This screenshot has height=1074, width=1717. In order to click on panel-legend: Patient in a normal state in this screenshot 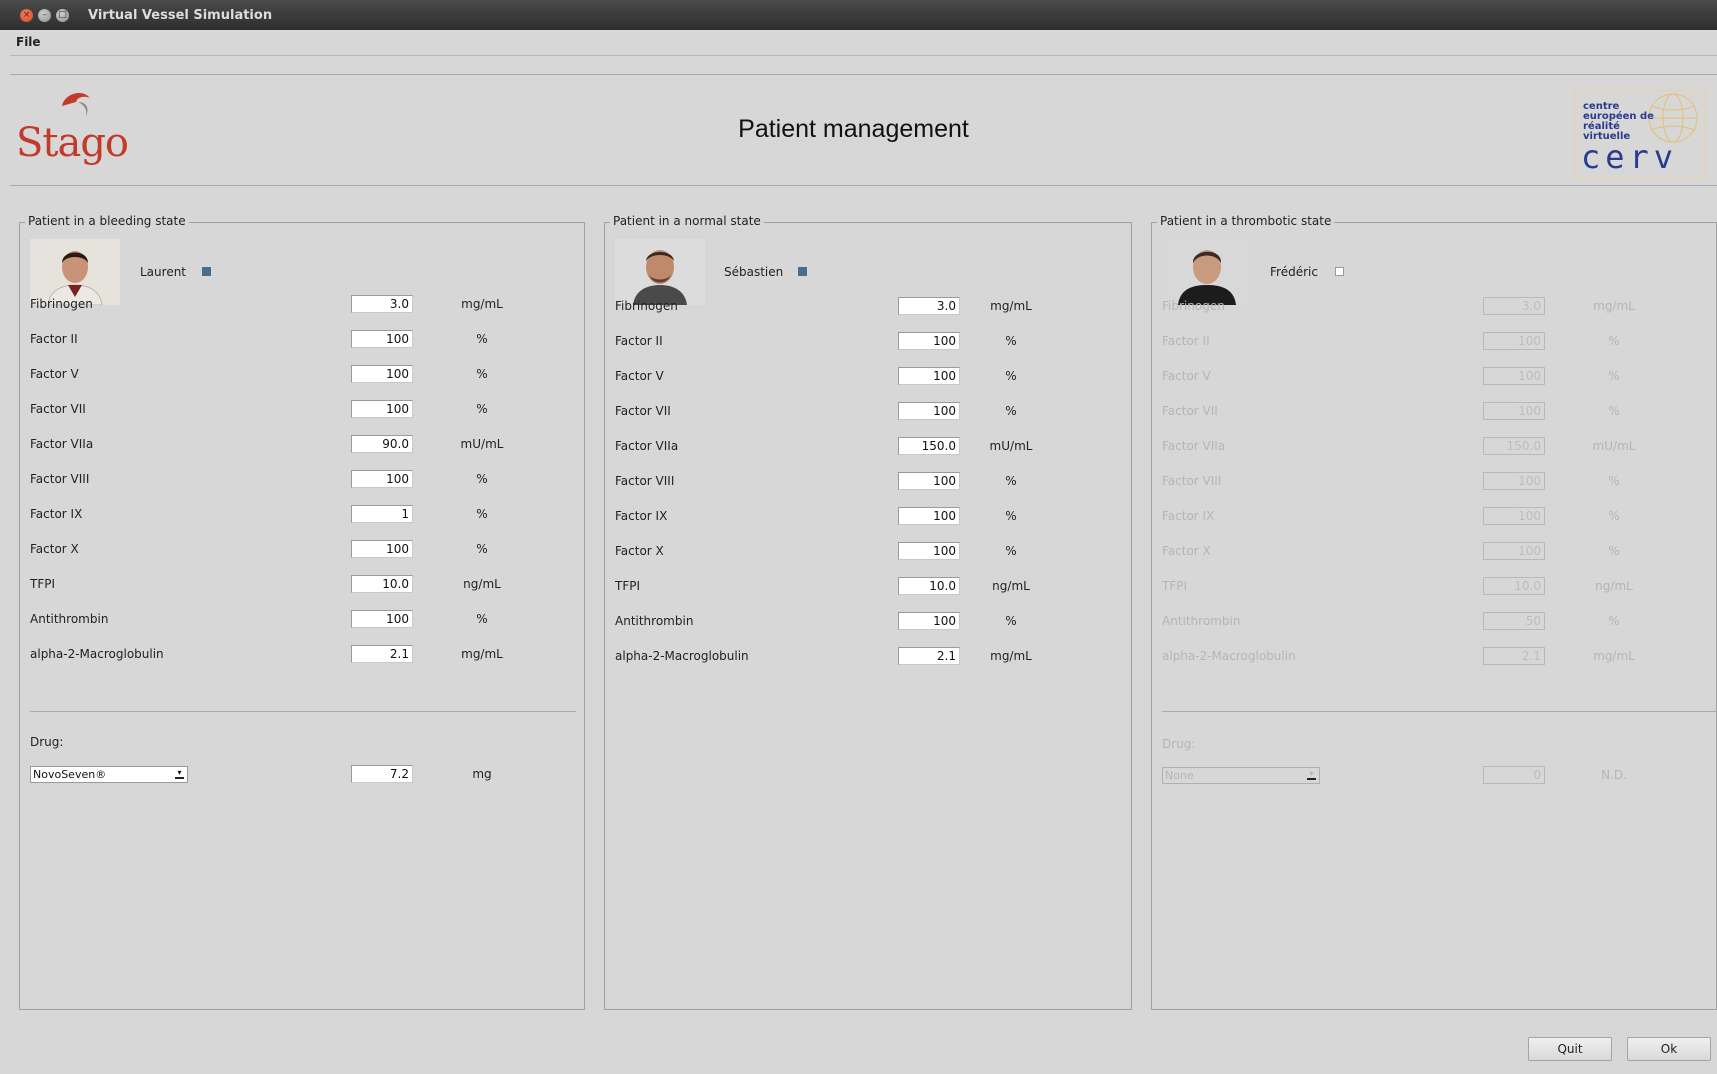, I will do `click(687, 221)`.